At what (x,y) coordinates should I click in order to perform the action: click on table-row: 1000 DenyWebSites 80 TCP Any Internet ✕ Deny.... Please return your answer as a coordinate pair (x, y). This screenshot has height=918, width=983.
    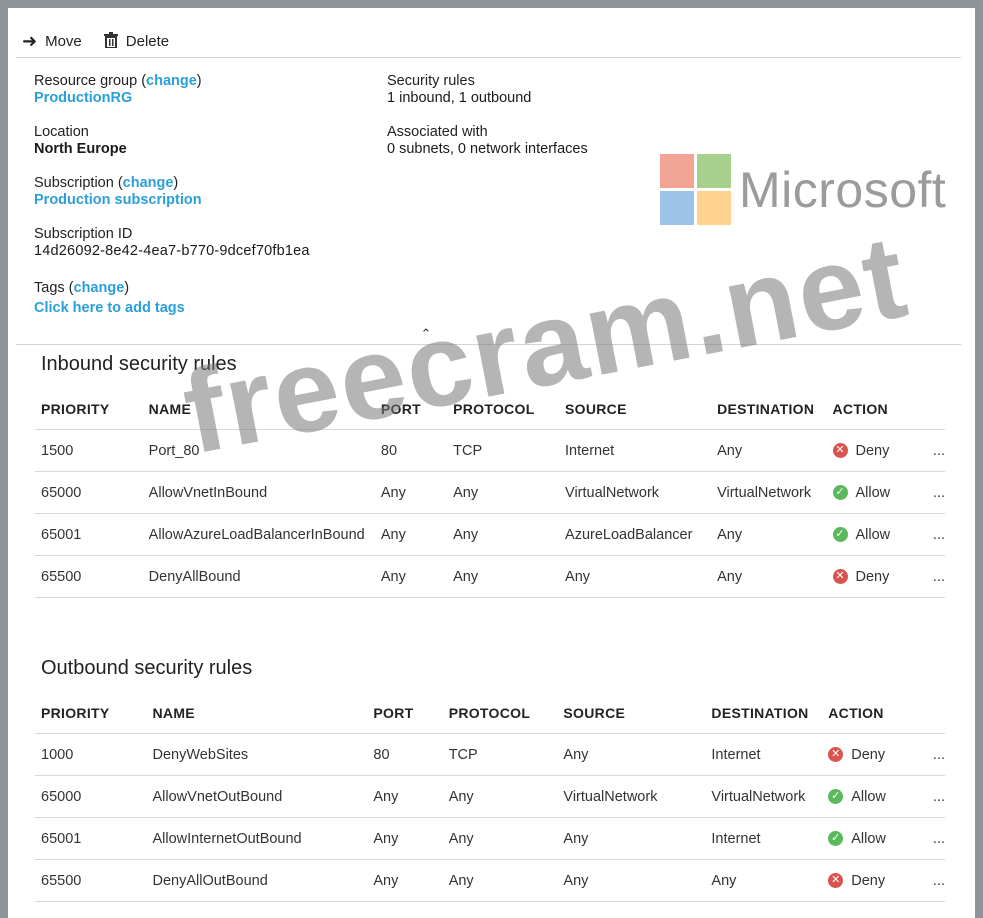
    Looking at the image, I should click on (490, 754).